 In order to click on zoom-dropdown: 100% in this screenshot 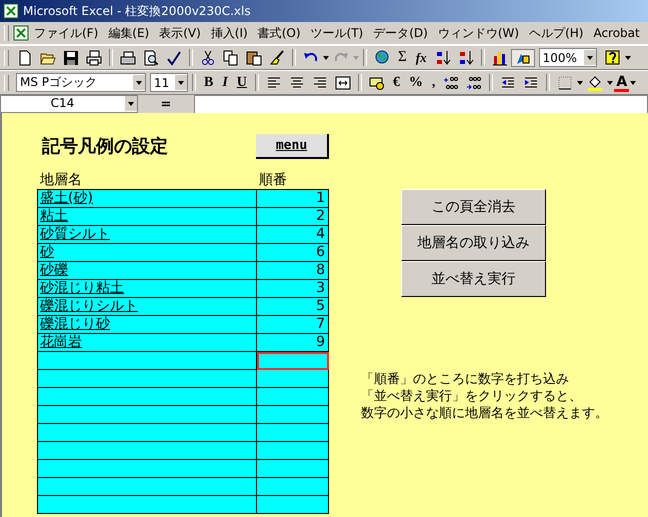, I will do `click(567, 57)`.